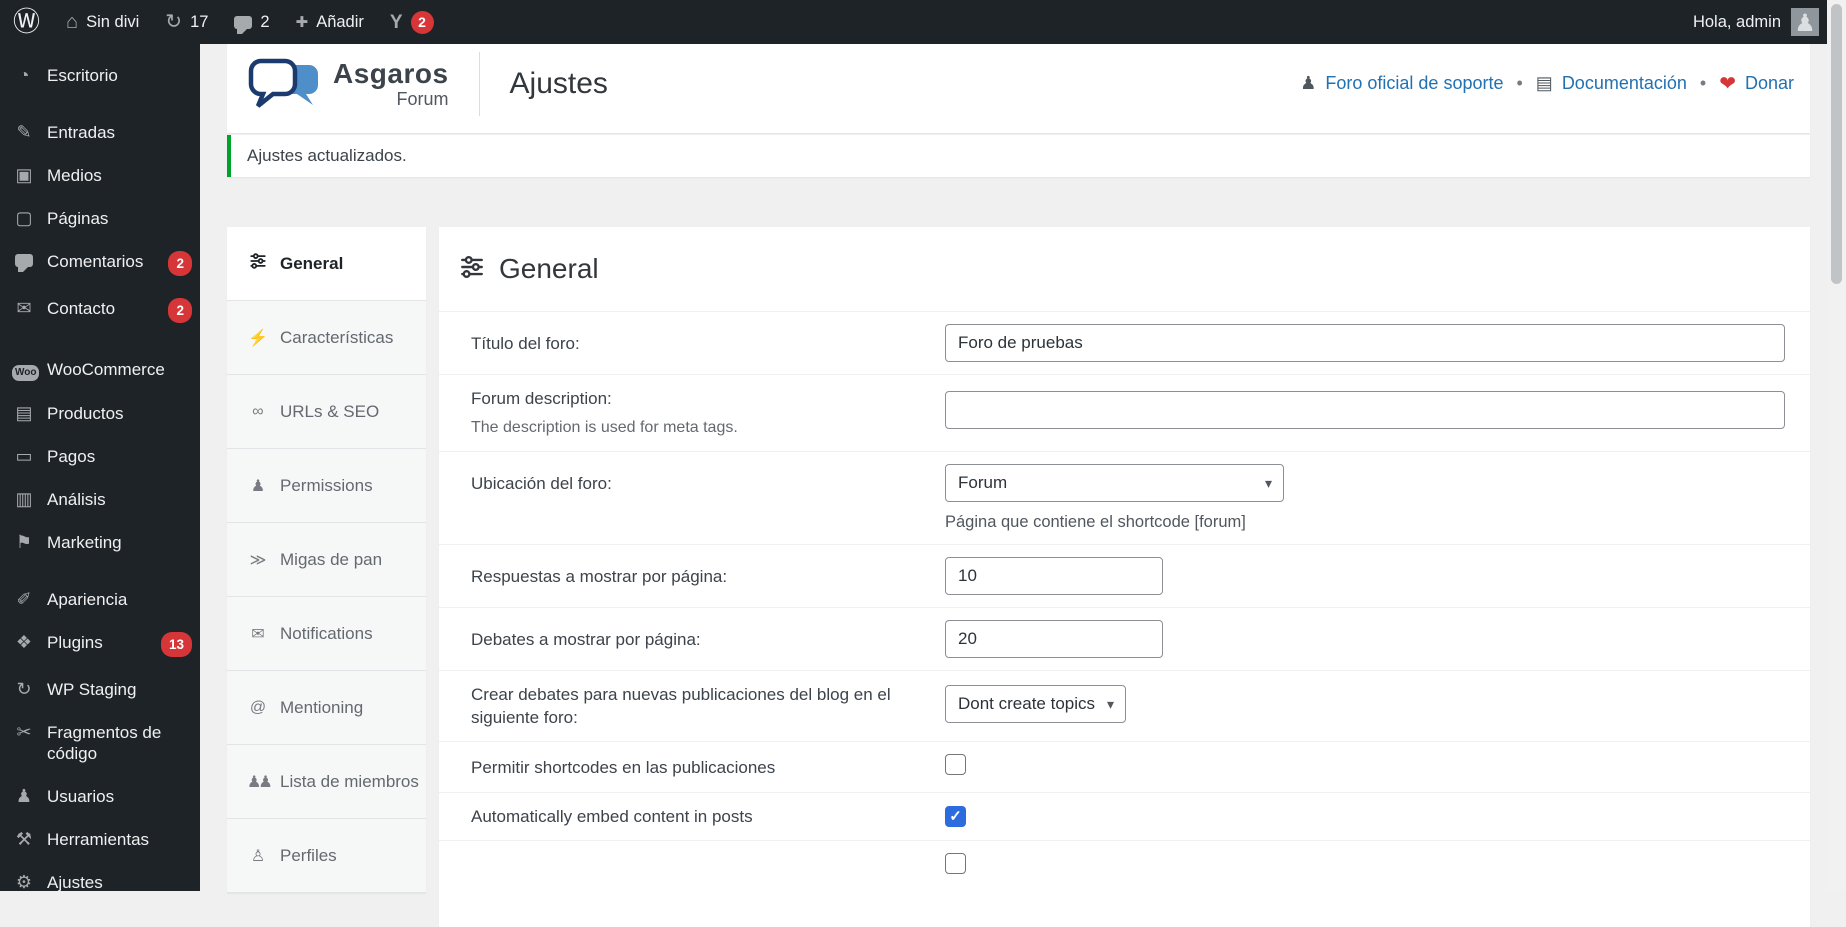  I want to click on check-icon: ✓, so click(955, 816).